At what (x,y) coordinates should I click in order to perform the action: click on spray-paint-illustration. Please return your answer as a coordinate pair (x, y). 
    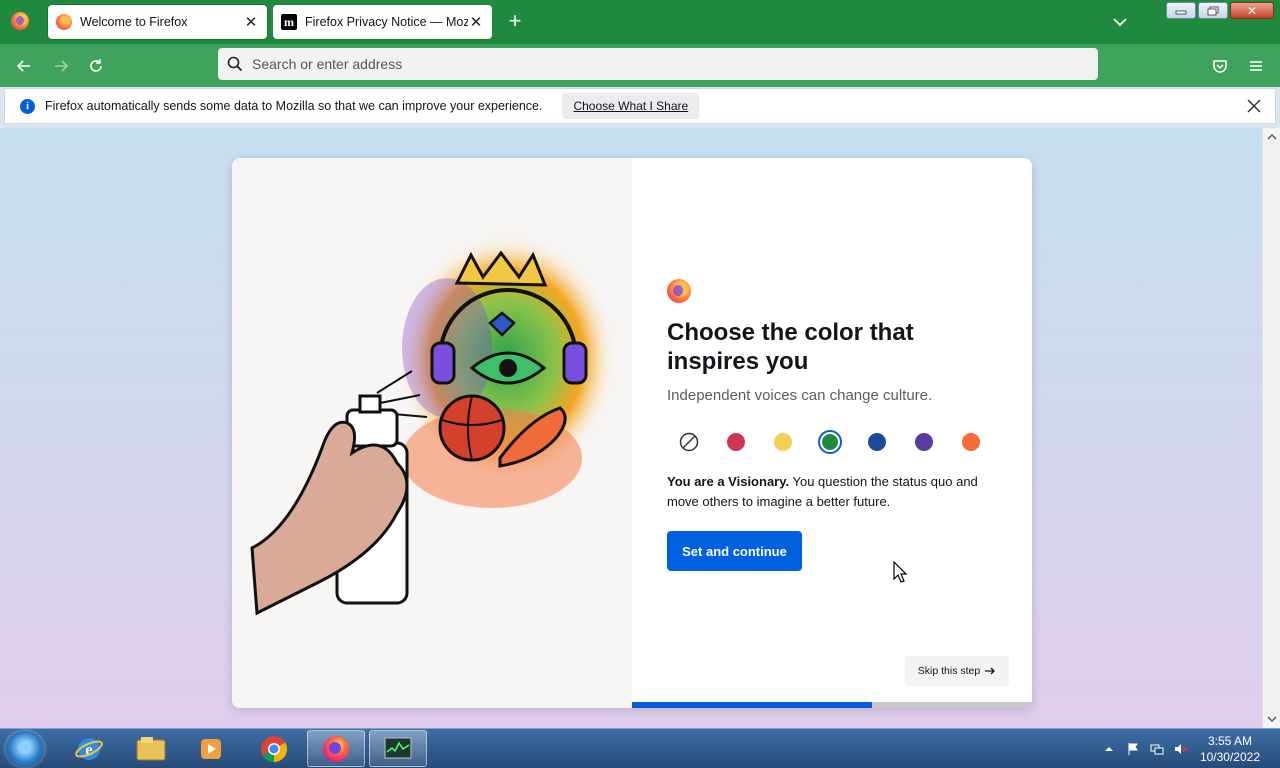
    Looking at the image, I should click on (433, 424).